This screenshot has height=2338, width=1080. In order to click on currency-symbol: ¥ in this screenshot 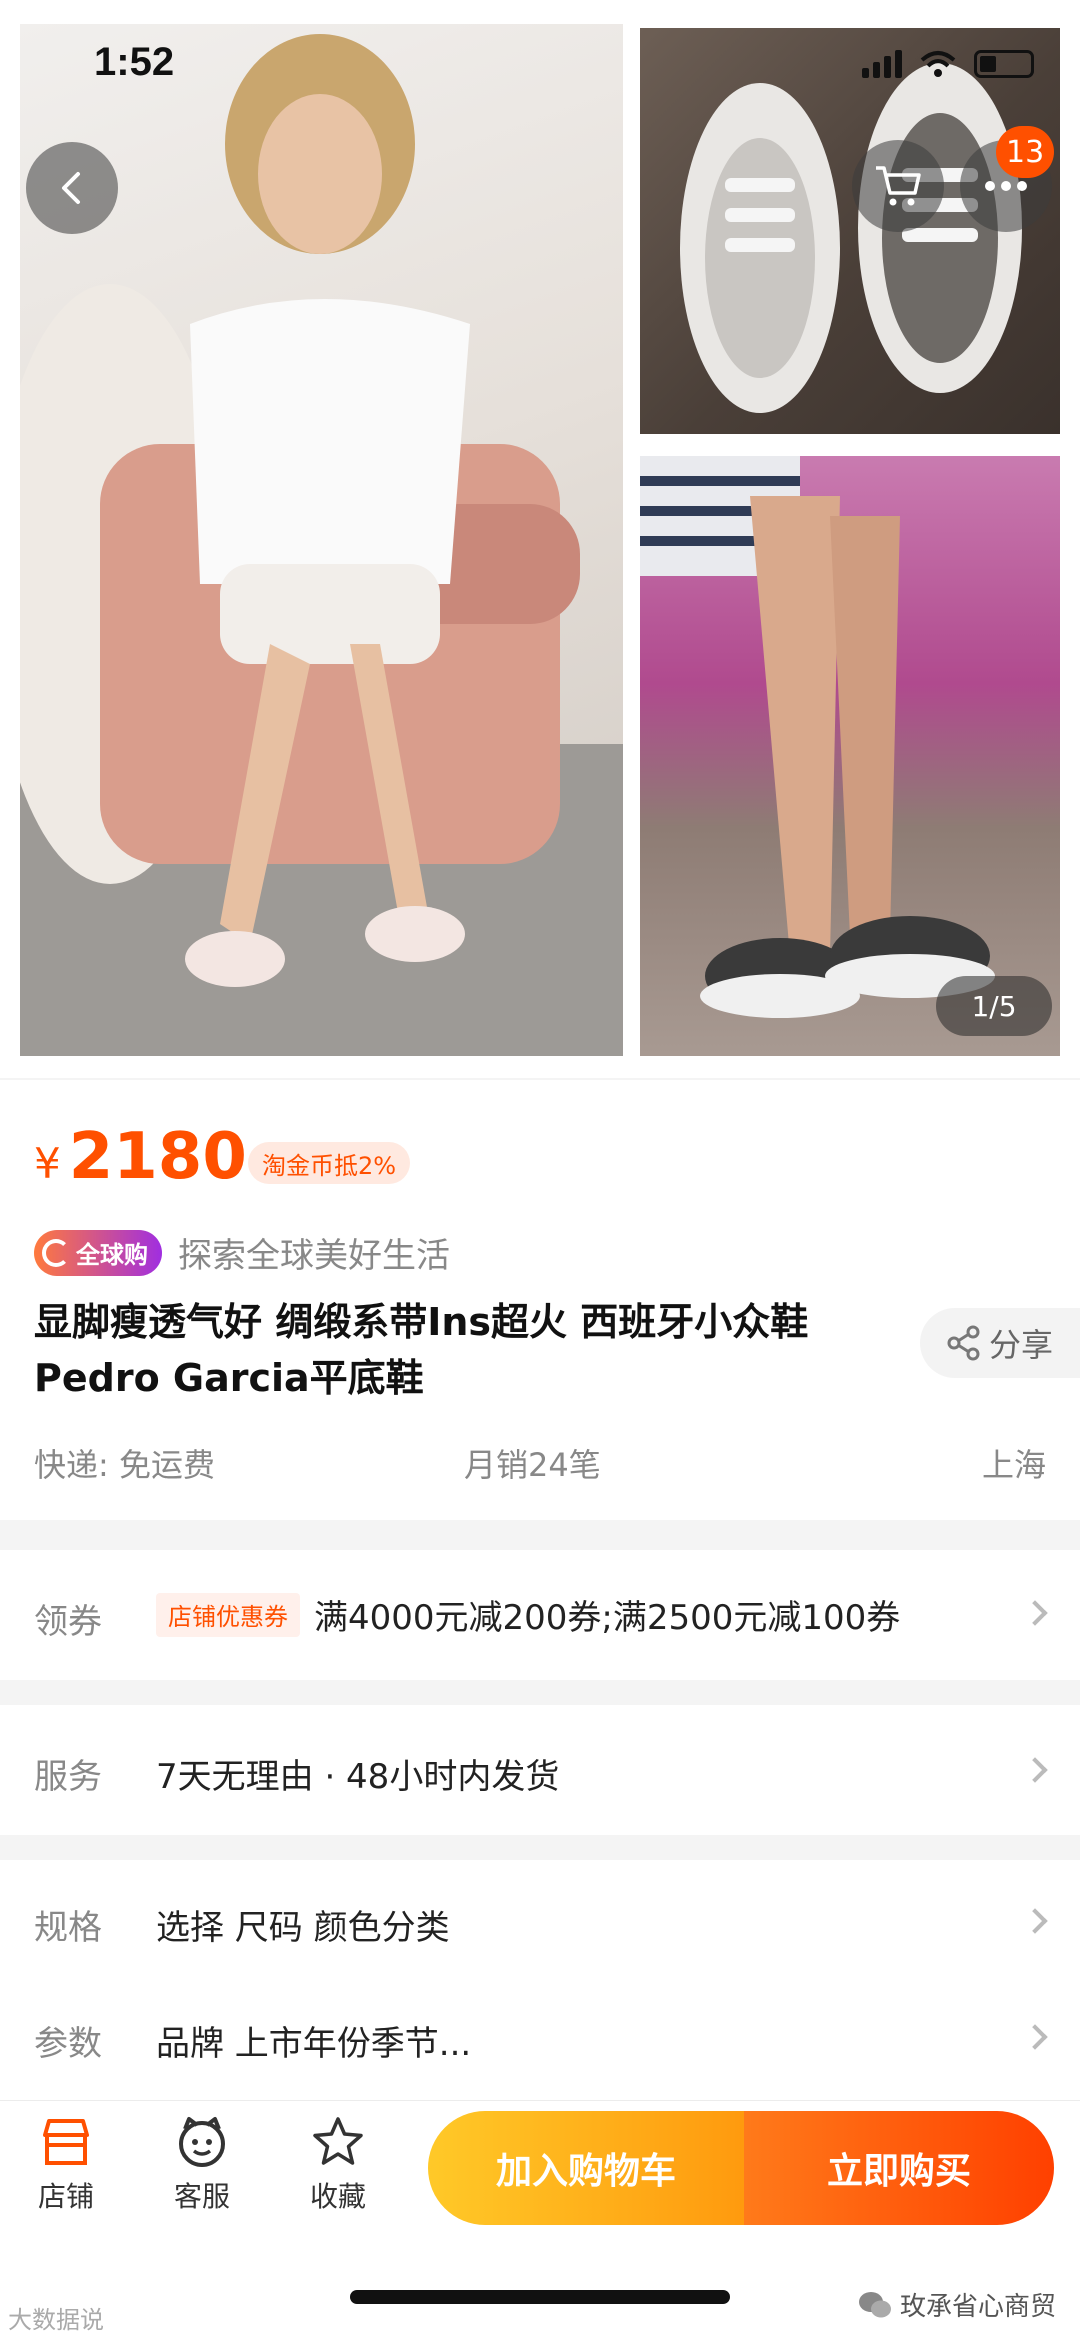, I will do `click(47, 1163)`.